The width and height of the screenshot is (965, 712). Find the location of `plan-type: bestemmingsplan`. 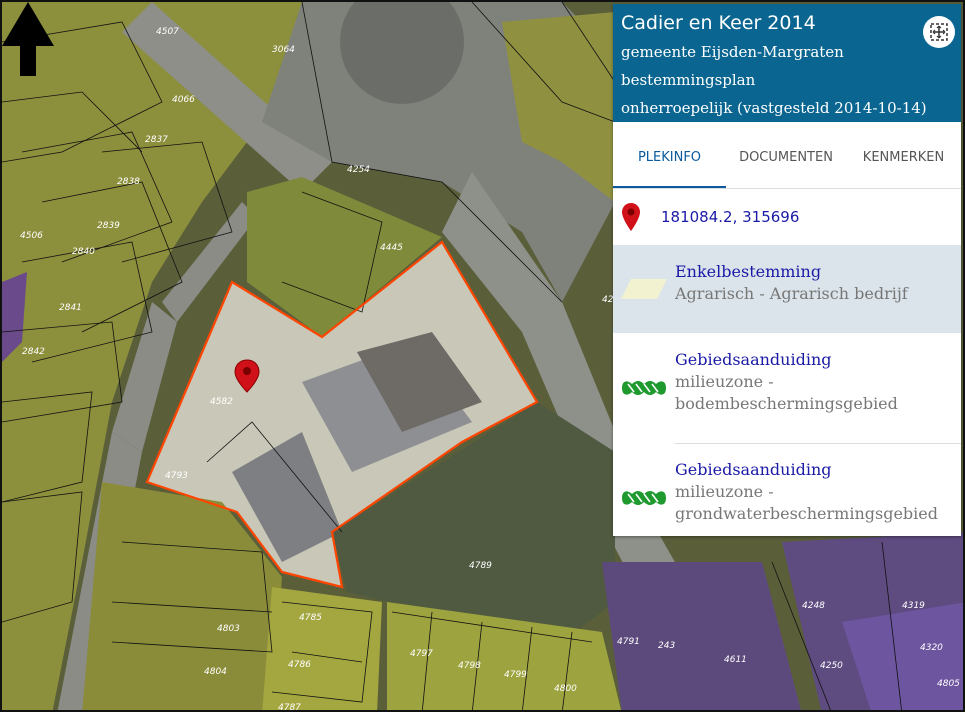

plan-type: bestemmingsplan is located at coordinates (688, 80).